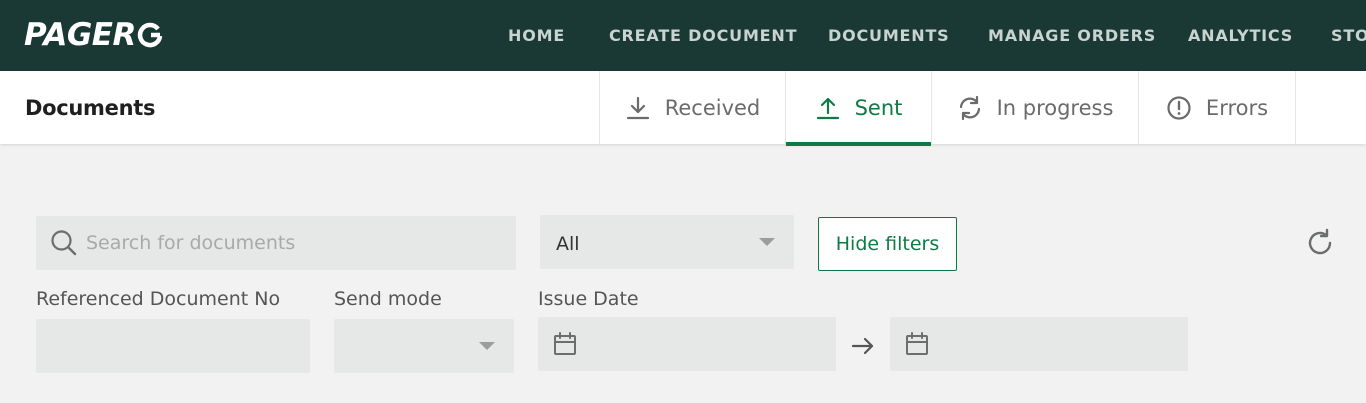  Describe the element at coordinates (158, 299) in the screenshot. I see `referenced-document-no-label: Referenced Document No` at that location.